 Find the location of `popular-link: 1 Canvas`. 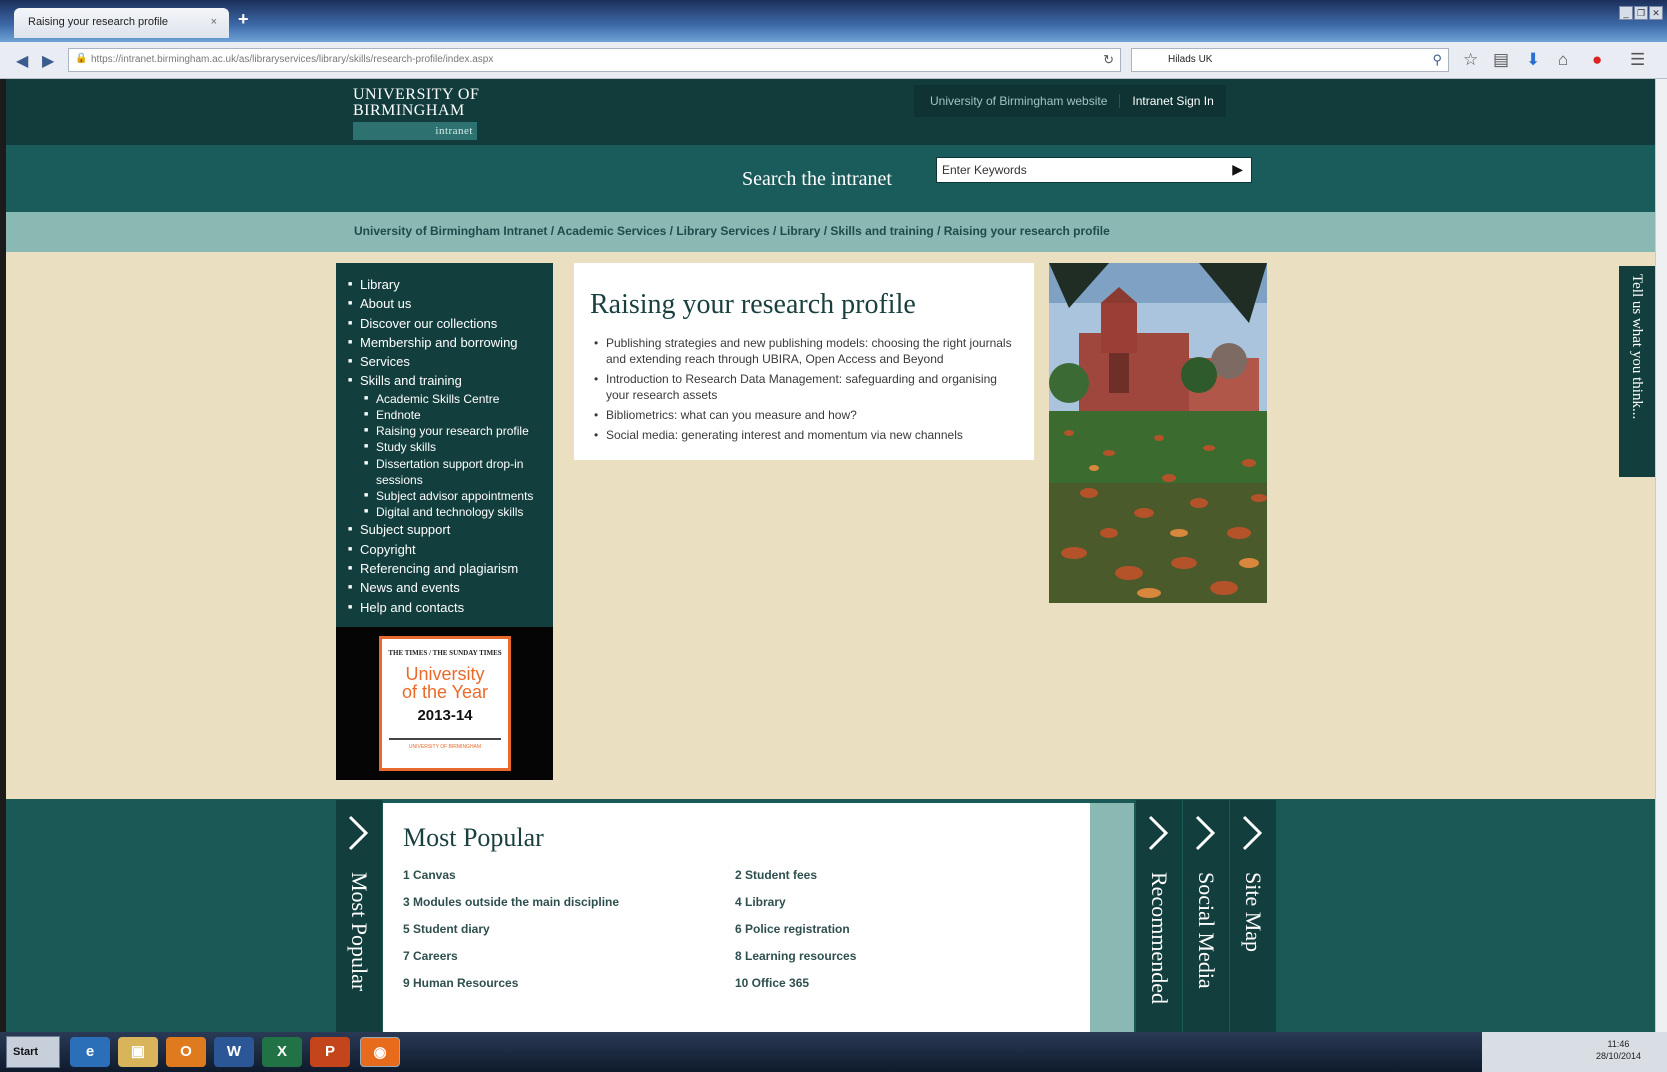

popular-link: 1 Canvas is located at coordinates (569, 875).